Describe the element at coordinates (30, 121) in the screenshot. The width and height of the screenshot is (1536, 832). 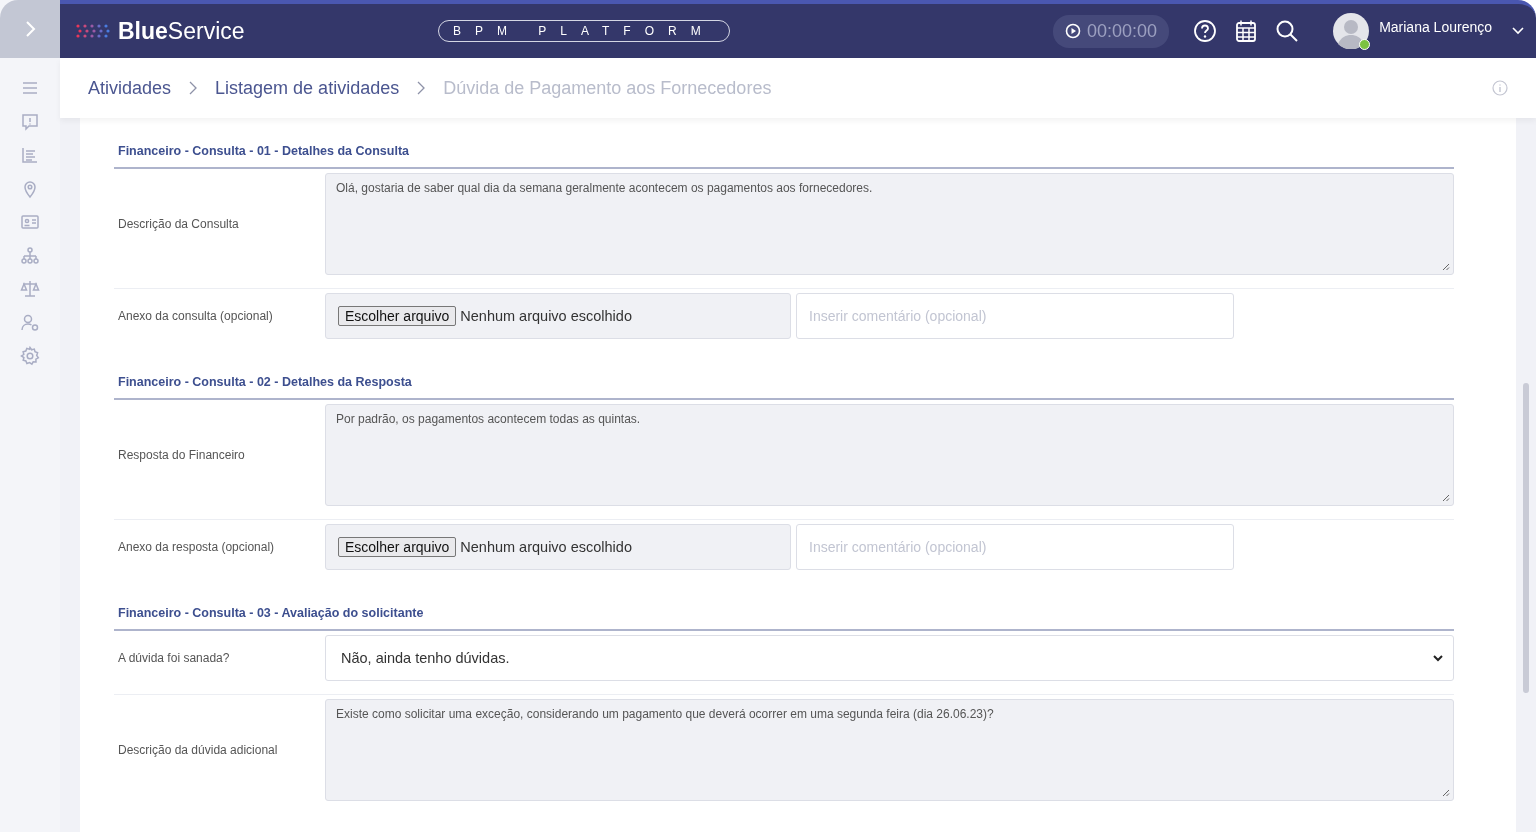
I see `message-alert-icon` at that location.